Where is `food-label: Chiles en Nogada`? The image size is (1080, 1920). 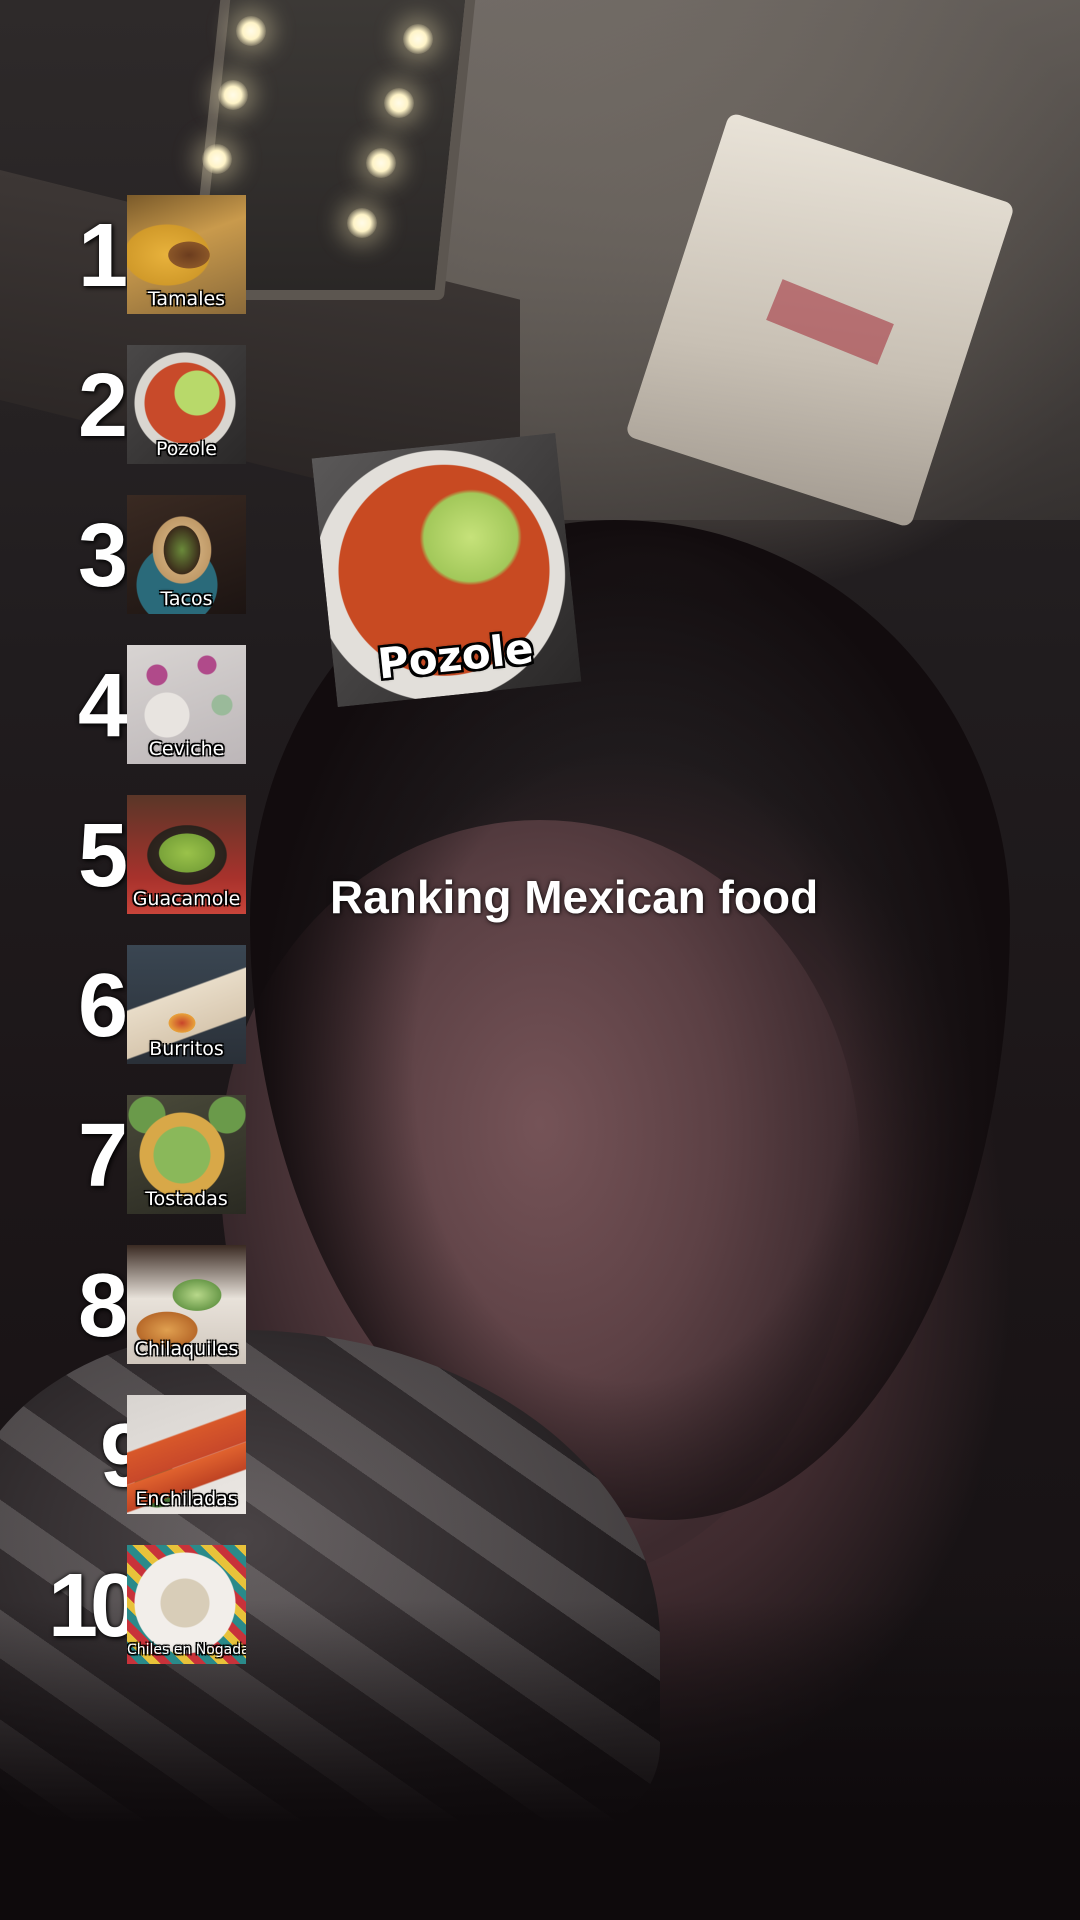
food-label: Chiles en Nogada is located at coordinates (186, 1650).